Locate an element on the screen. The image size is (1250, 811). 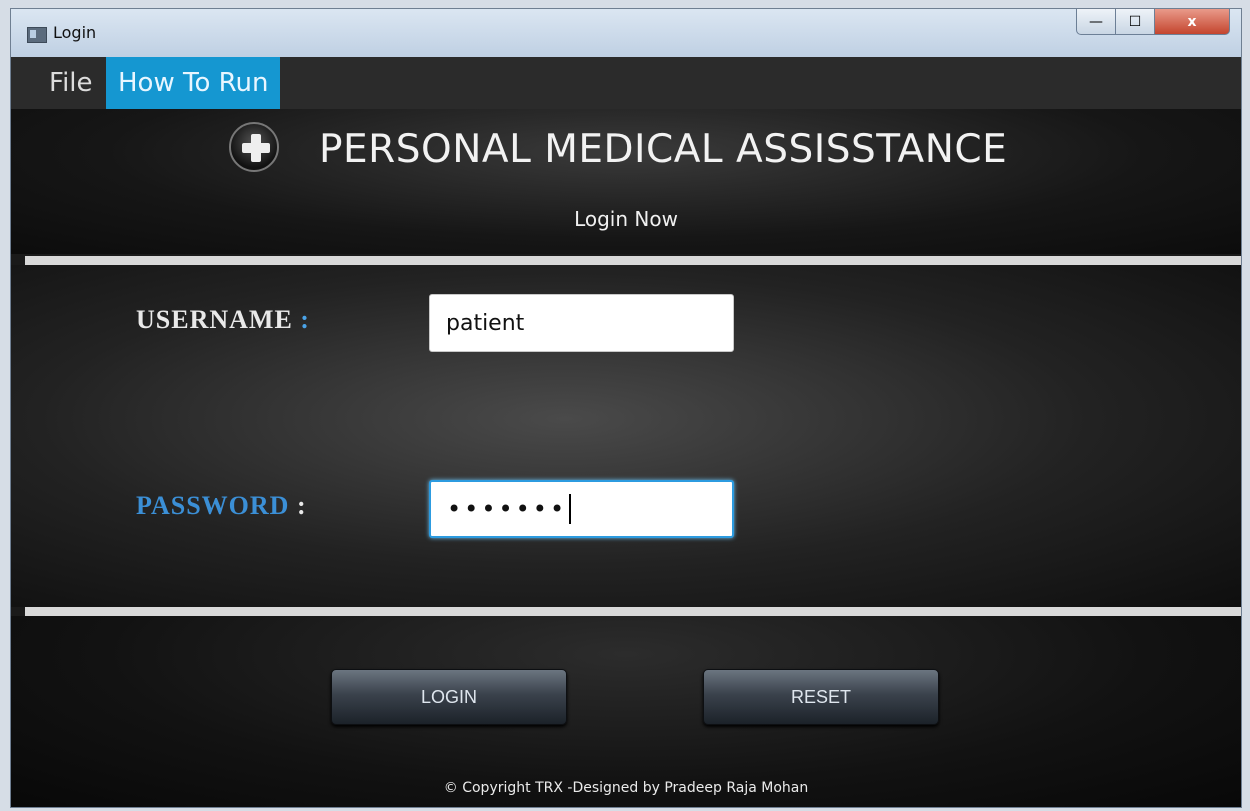
close-button: x is located at coordinates (1192, 22).